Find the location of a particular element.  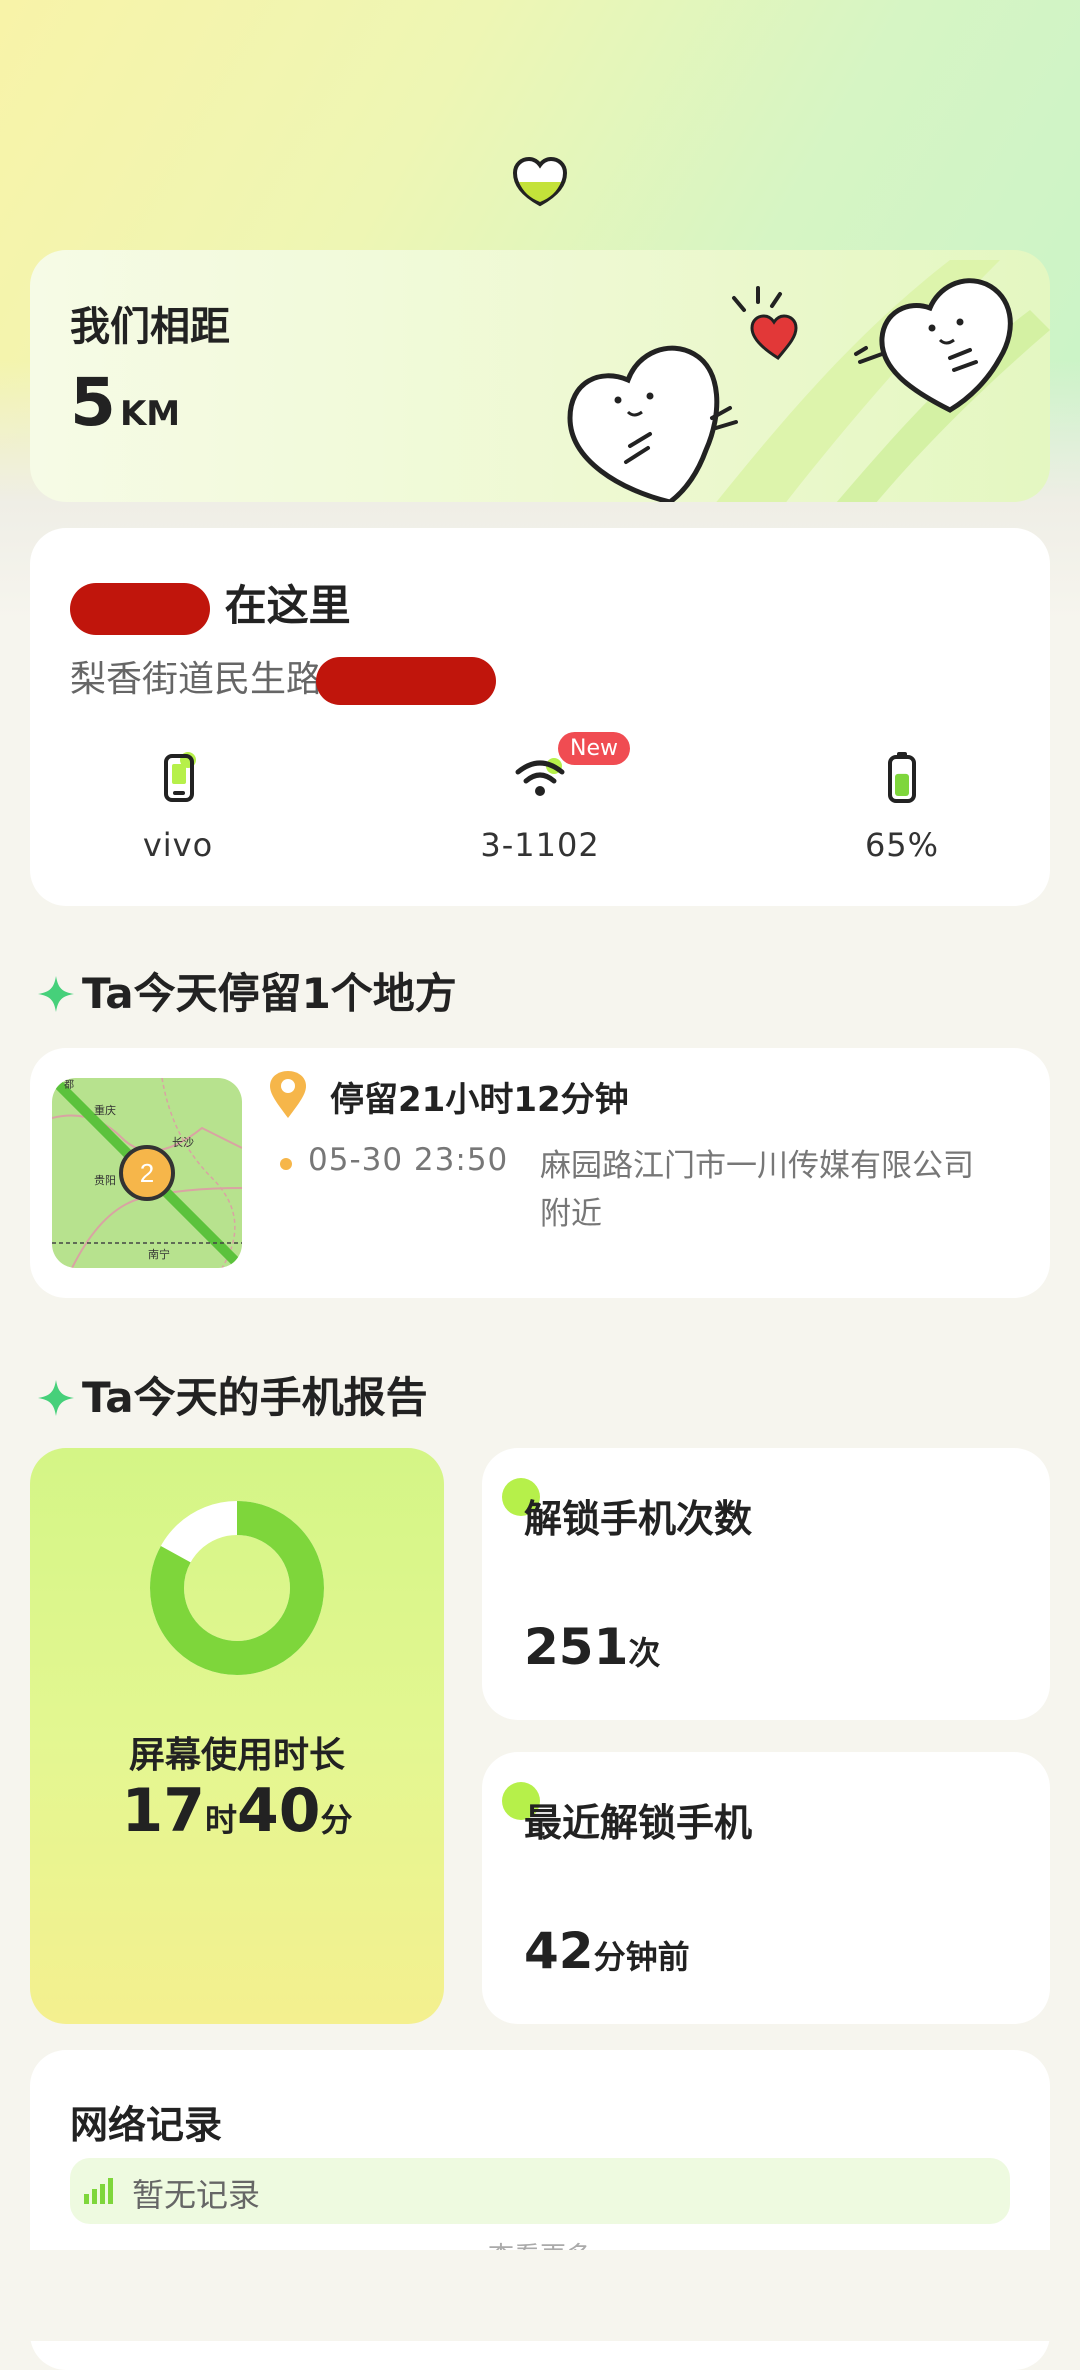

redacted-name is located at coordinates (140, 608).